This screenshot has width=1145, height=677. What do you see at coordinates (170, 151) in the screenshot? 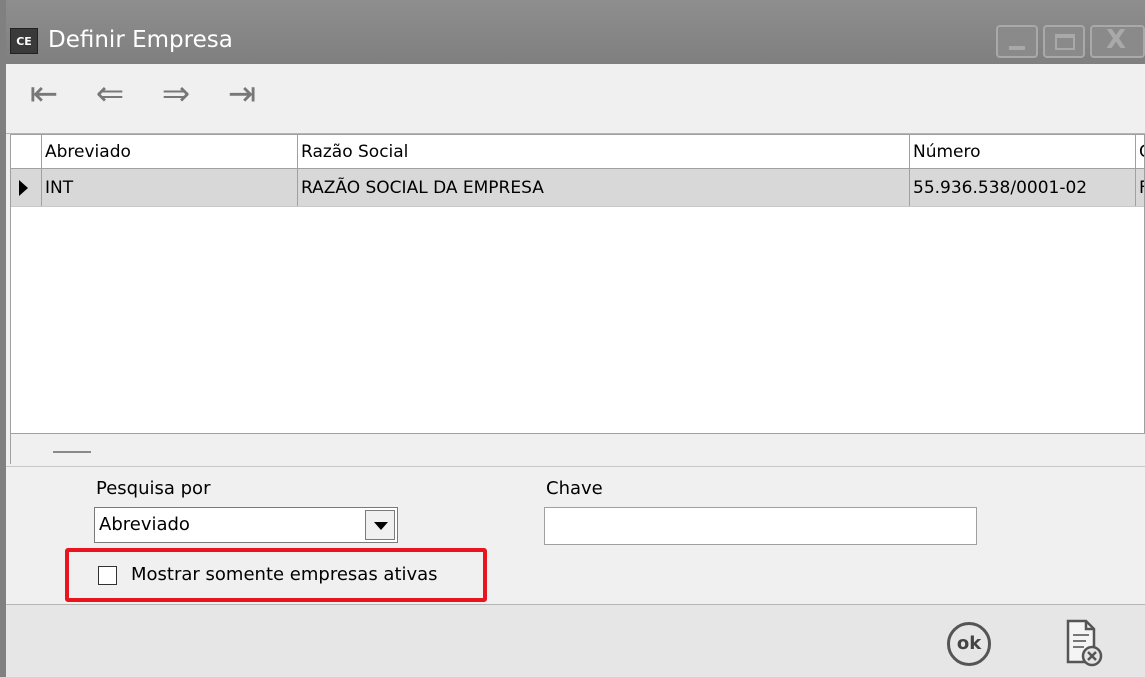
I see `column-header-abreviado: Abreviado` at bounding box center [170, 151].